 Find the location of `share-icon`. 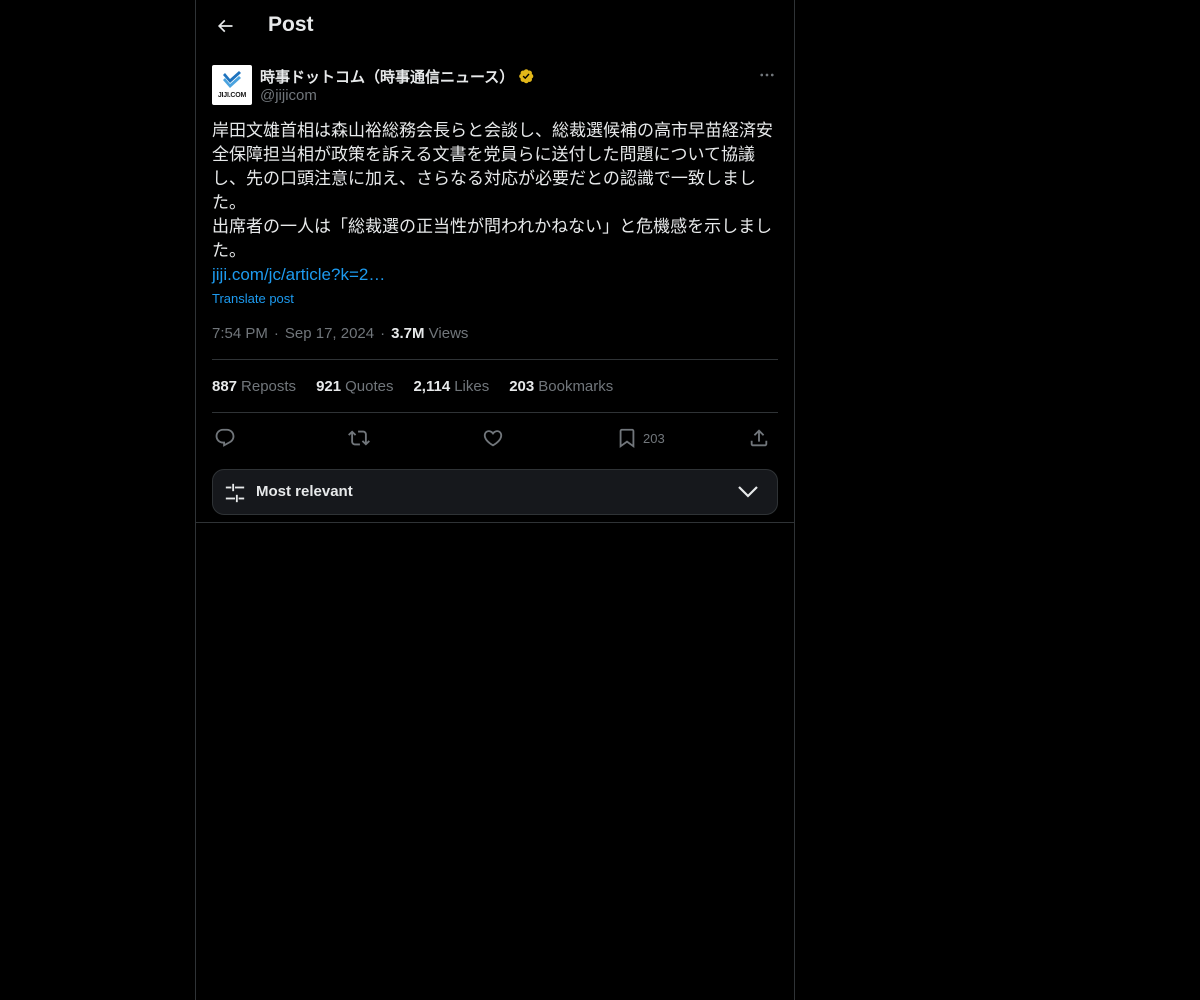

share-icon is located at coordinates (759, 438).